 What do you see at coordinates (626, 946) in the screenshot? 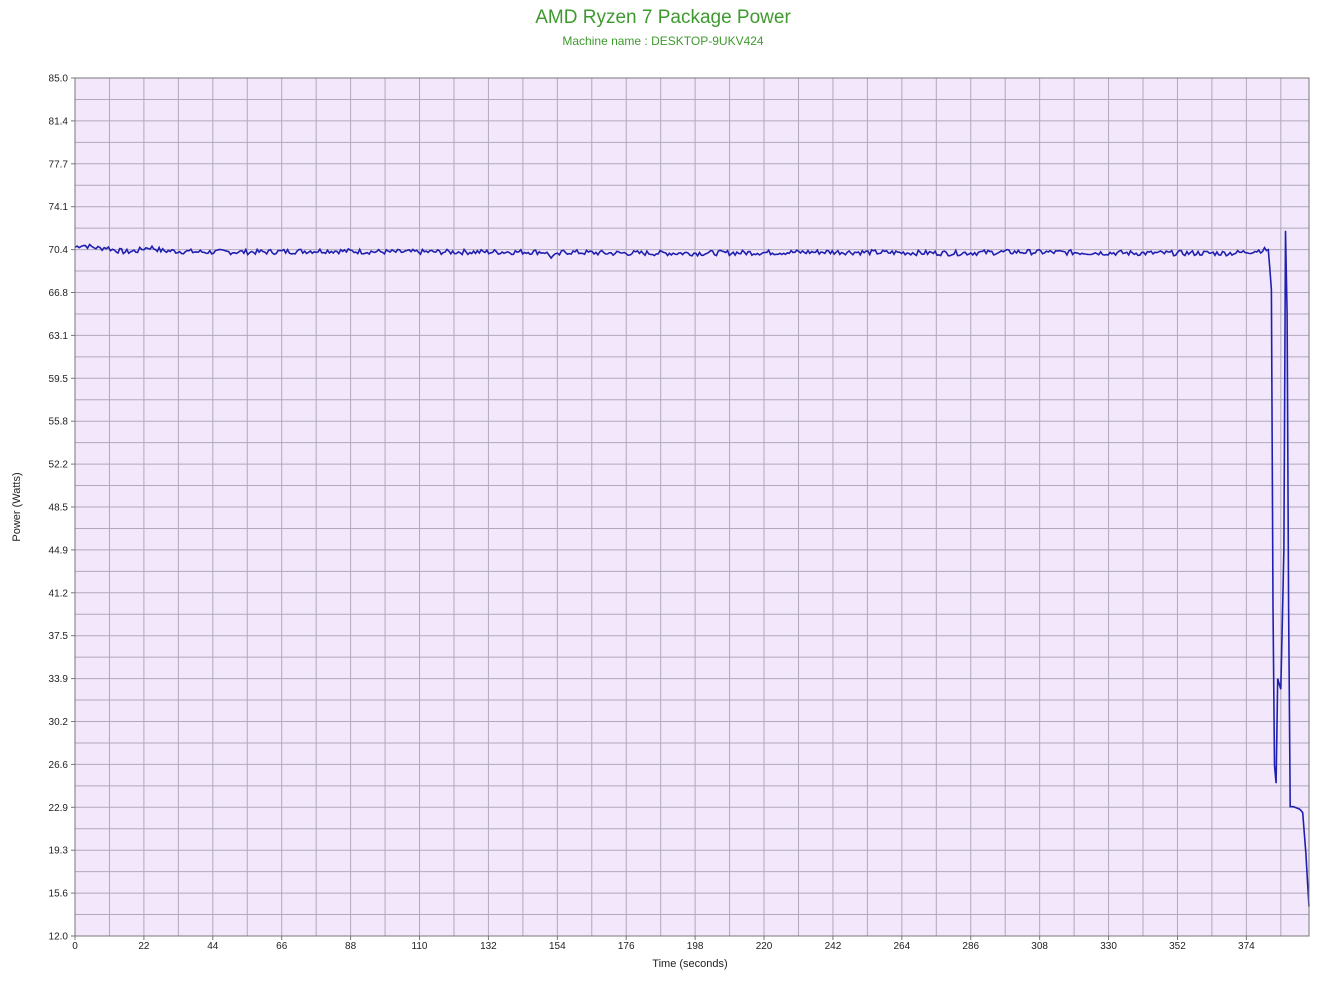
I see `x-tick-label: 176` at bounding box center [626, 946].